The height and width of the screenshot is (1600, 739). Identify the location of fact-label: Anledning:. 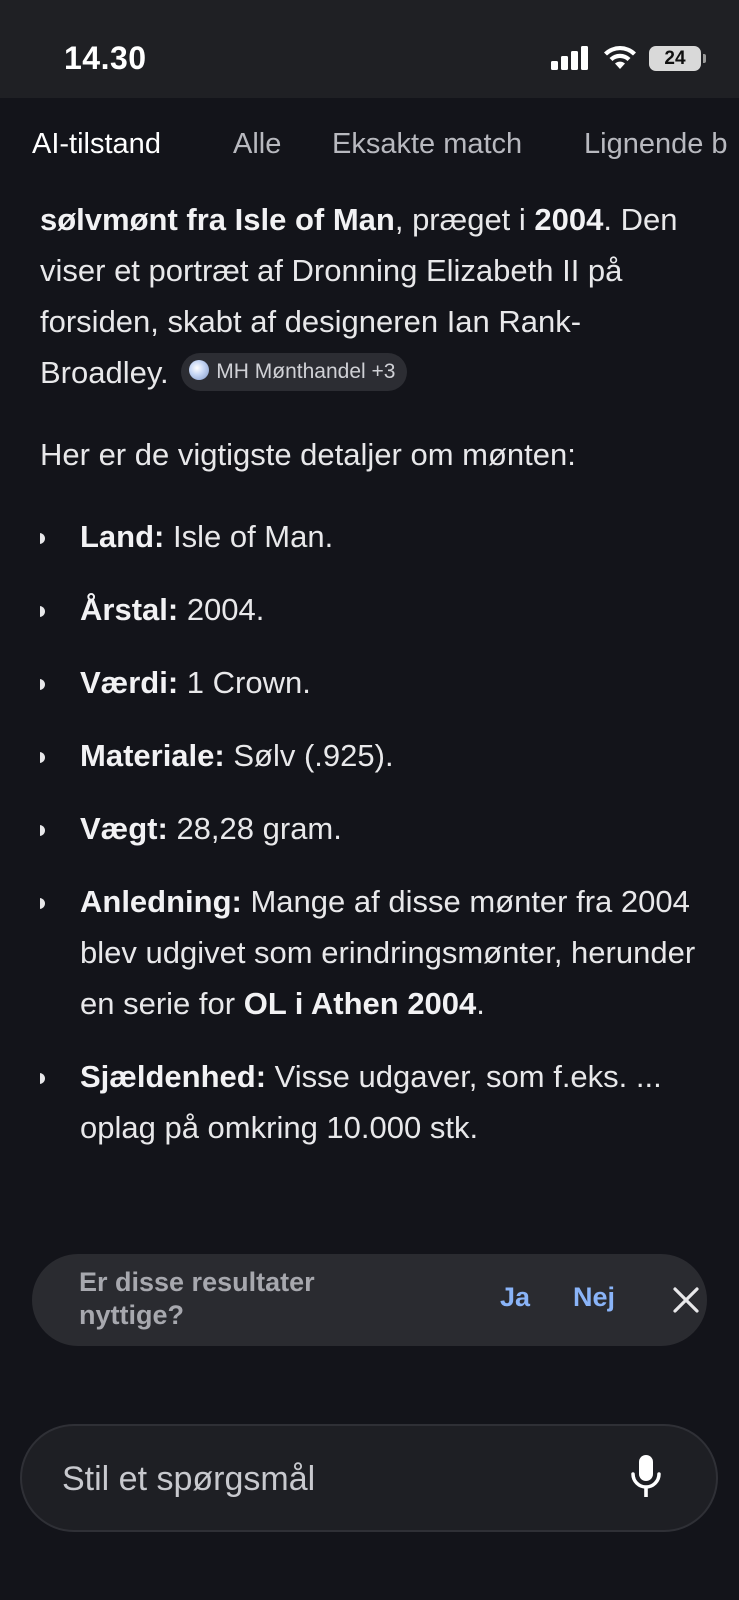
(161, 901).